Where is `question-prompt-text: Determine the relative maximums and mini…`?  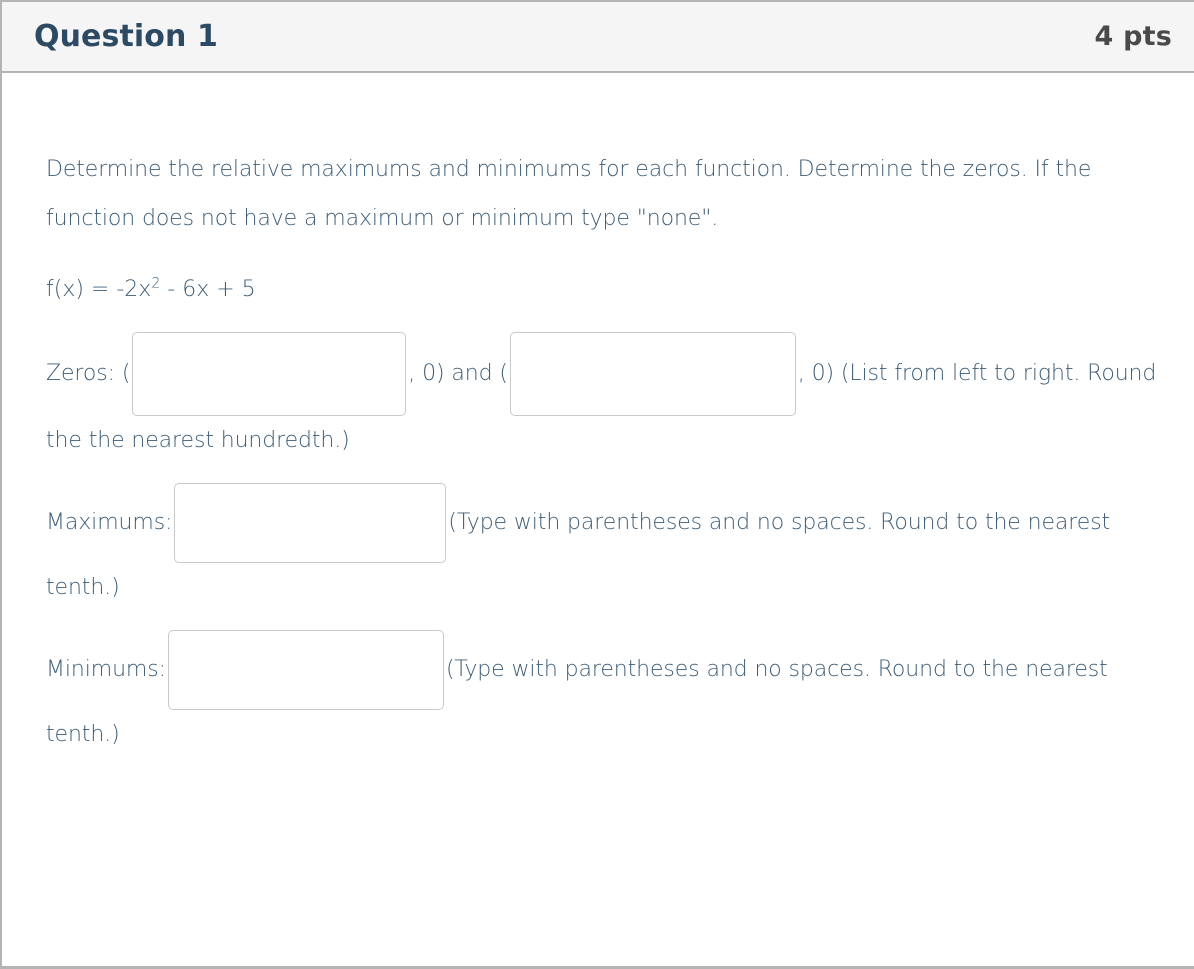
question-prompt-text: Determine the relative maximums and mini… is located at coordinates (569, 194).